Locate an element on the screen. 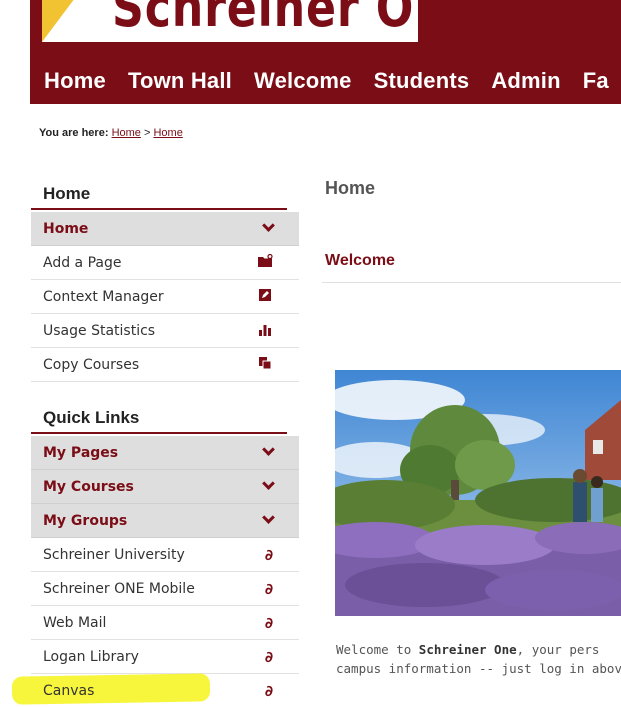  quick-link-logan-library: Logan Library ∂ is located at coordinates (165, 657).